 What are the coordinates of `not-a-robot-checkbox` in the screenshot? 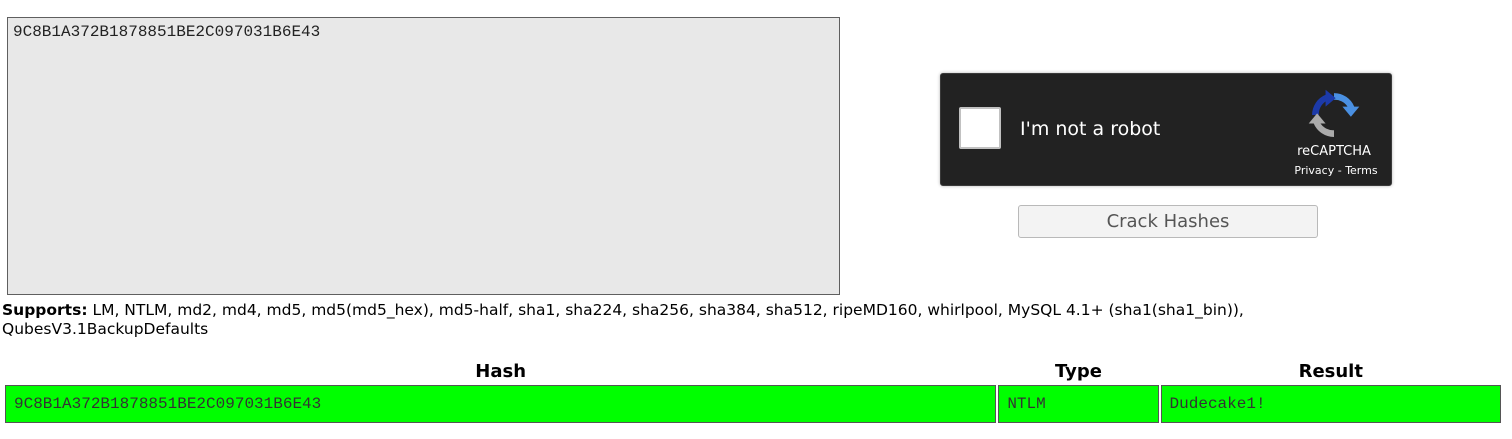 It's located at (980, 128).